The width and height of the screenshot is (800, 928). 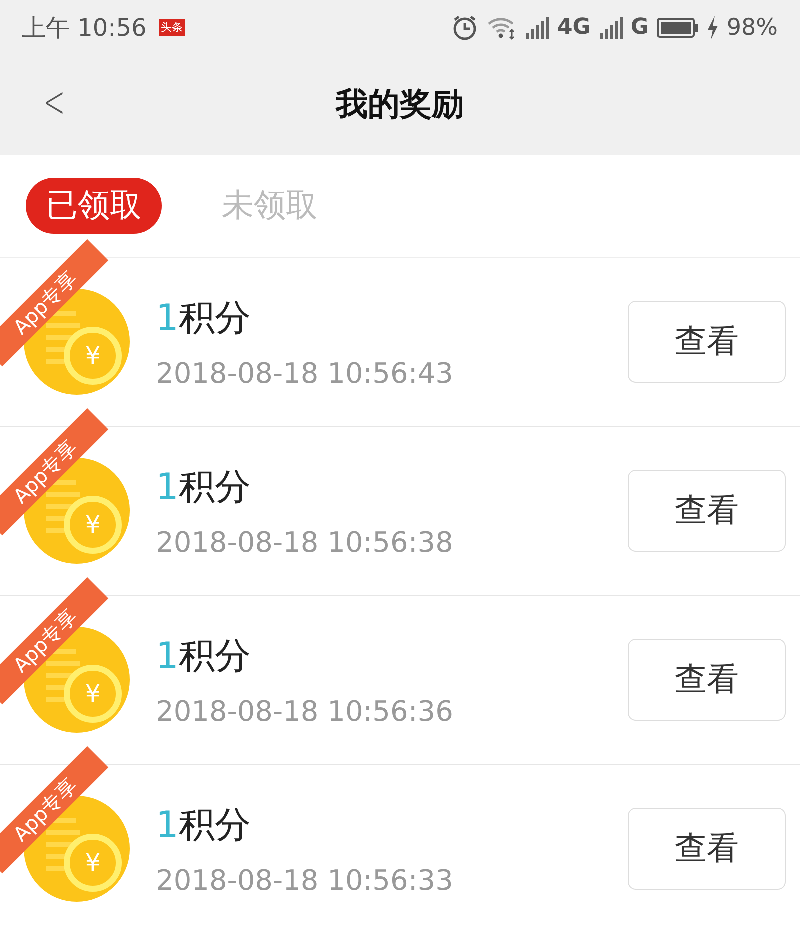 I want to click on reward-time: 2018-08-18 10:56:43, so click(x=305, y=373).